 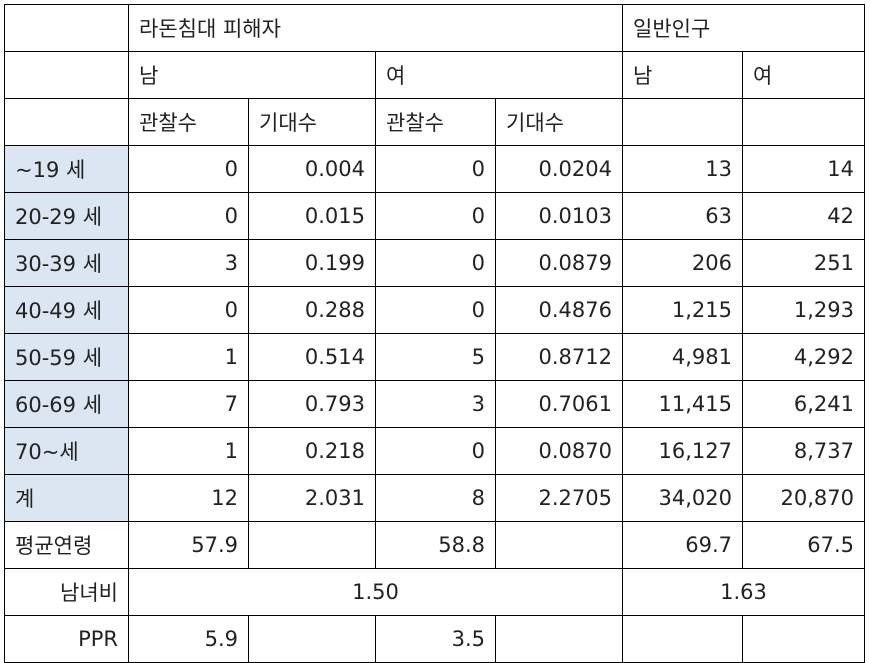 What do you see at coordinates (66, 404) in the screenshot?
I see `age-group-label: 60-69 세` at bounding box center [66, 404].